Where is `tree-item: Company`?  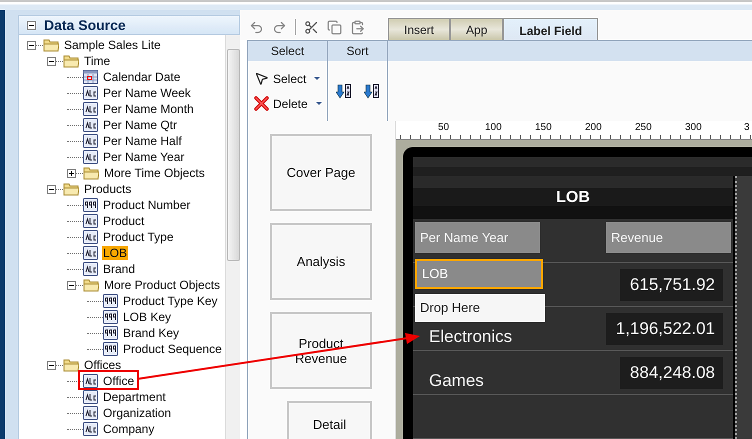
tree-item: Company is located at coordinates (129, 429).